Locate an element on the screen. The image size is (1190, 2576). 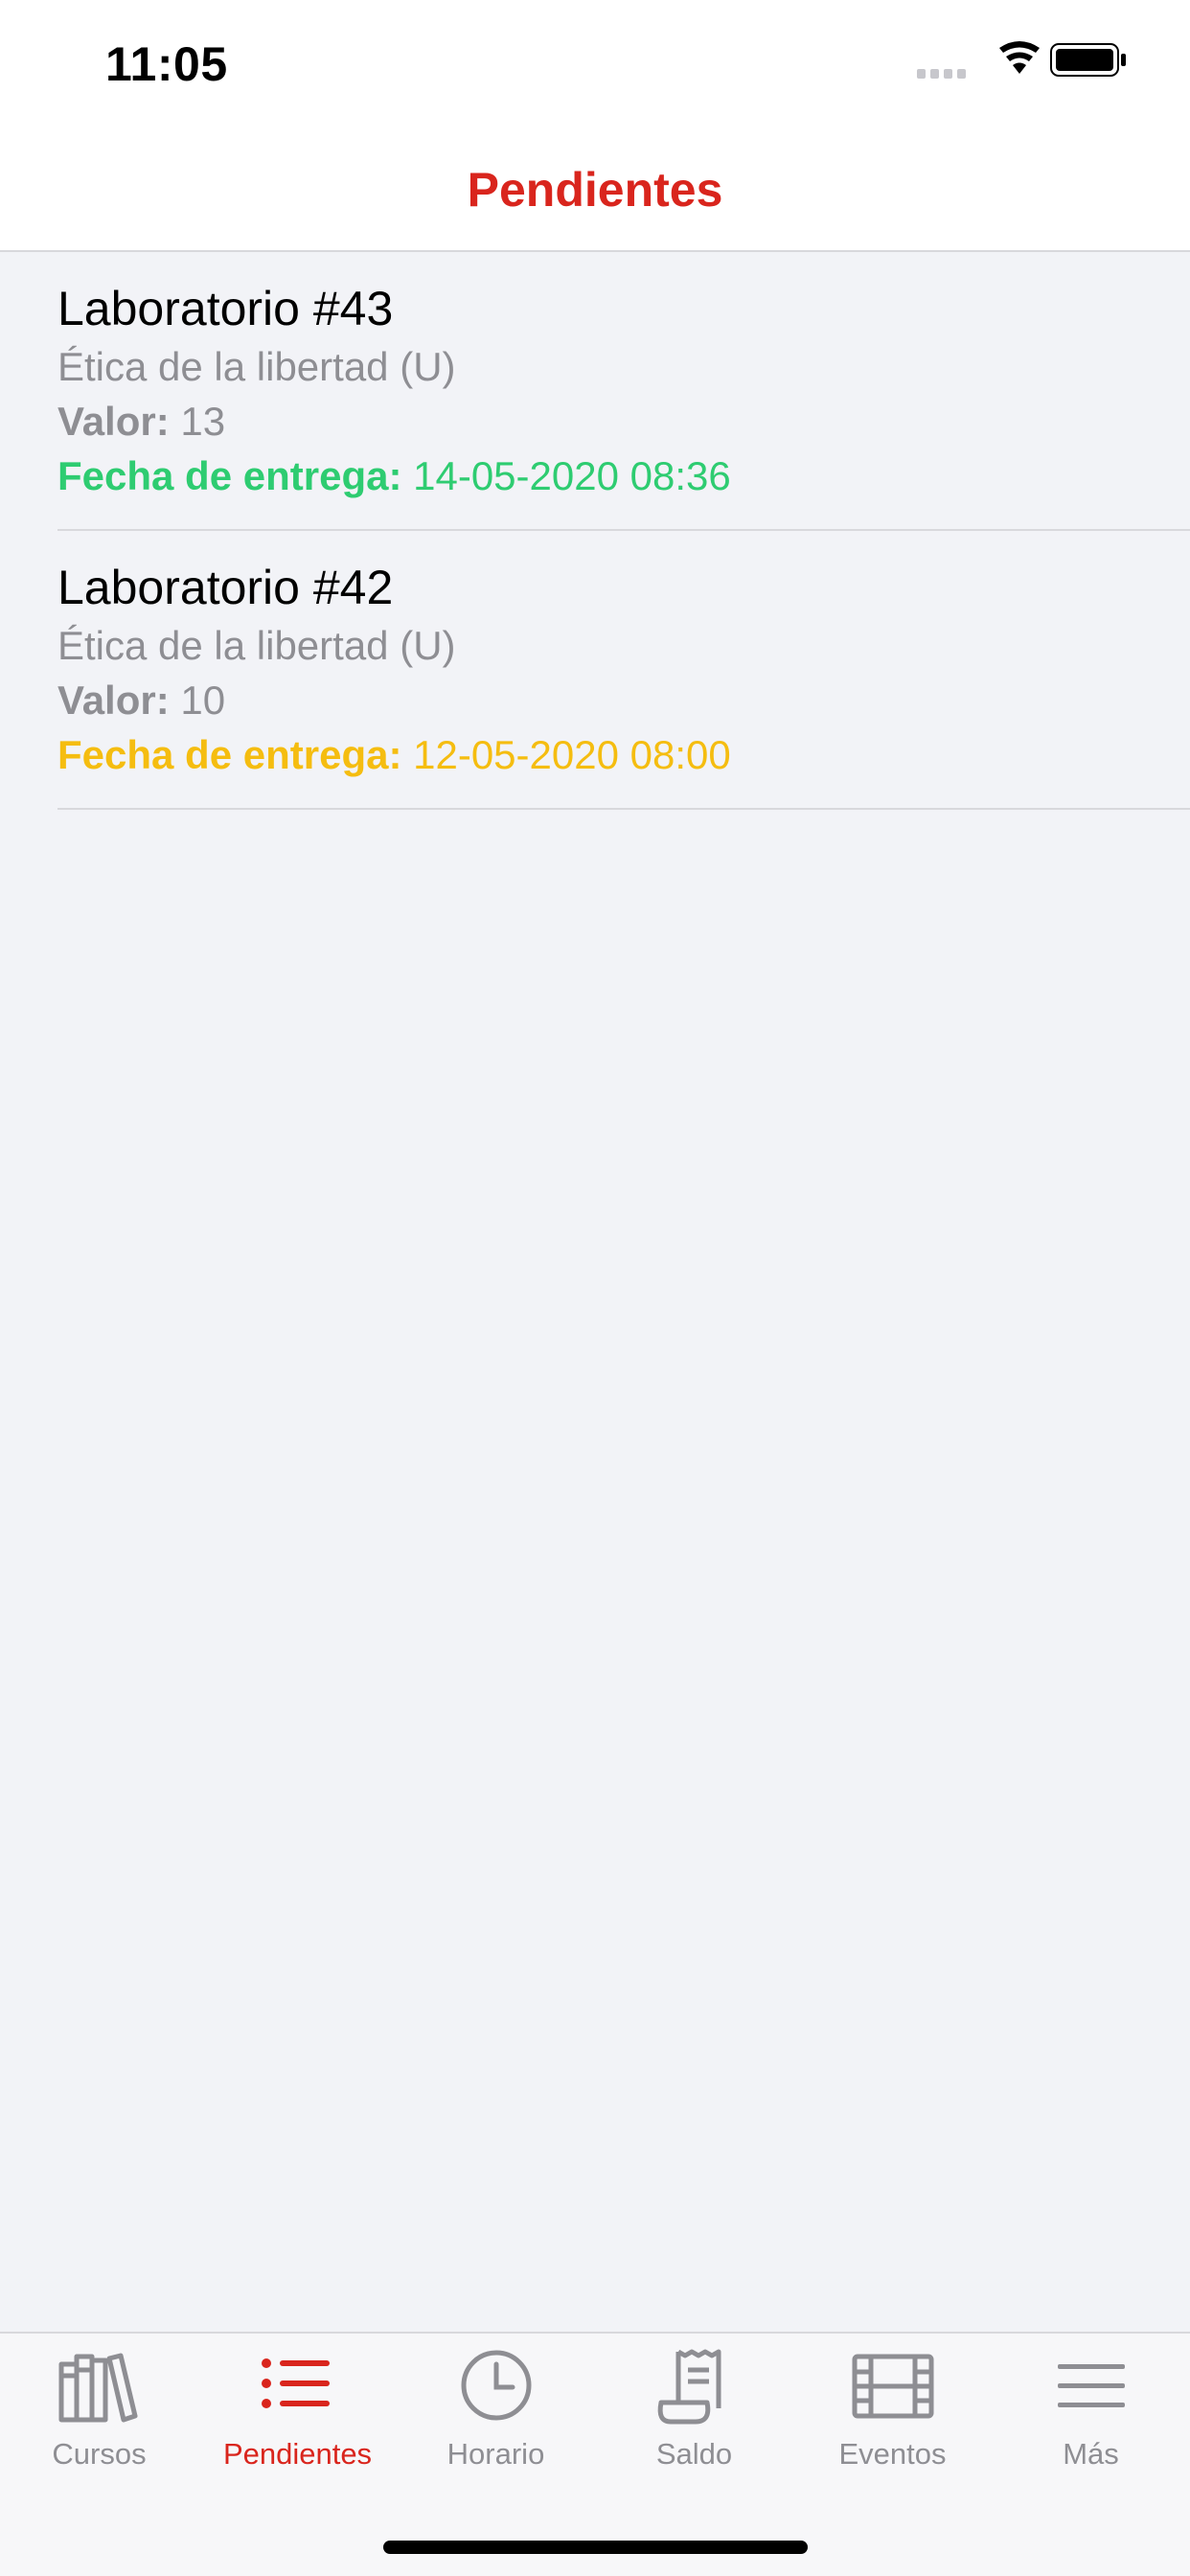
navigation-bar: Pendientes is located at coordinates (595, 190).